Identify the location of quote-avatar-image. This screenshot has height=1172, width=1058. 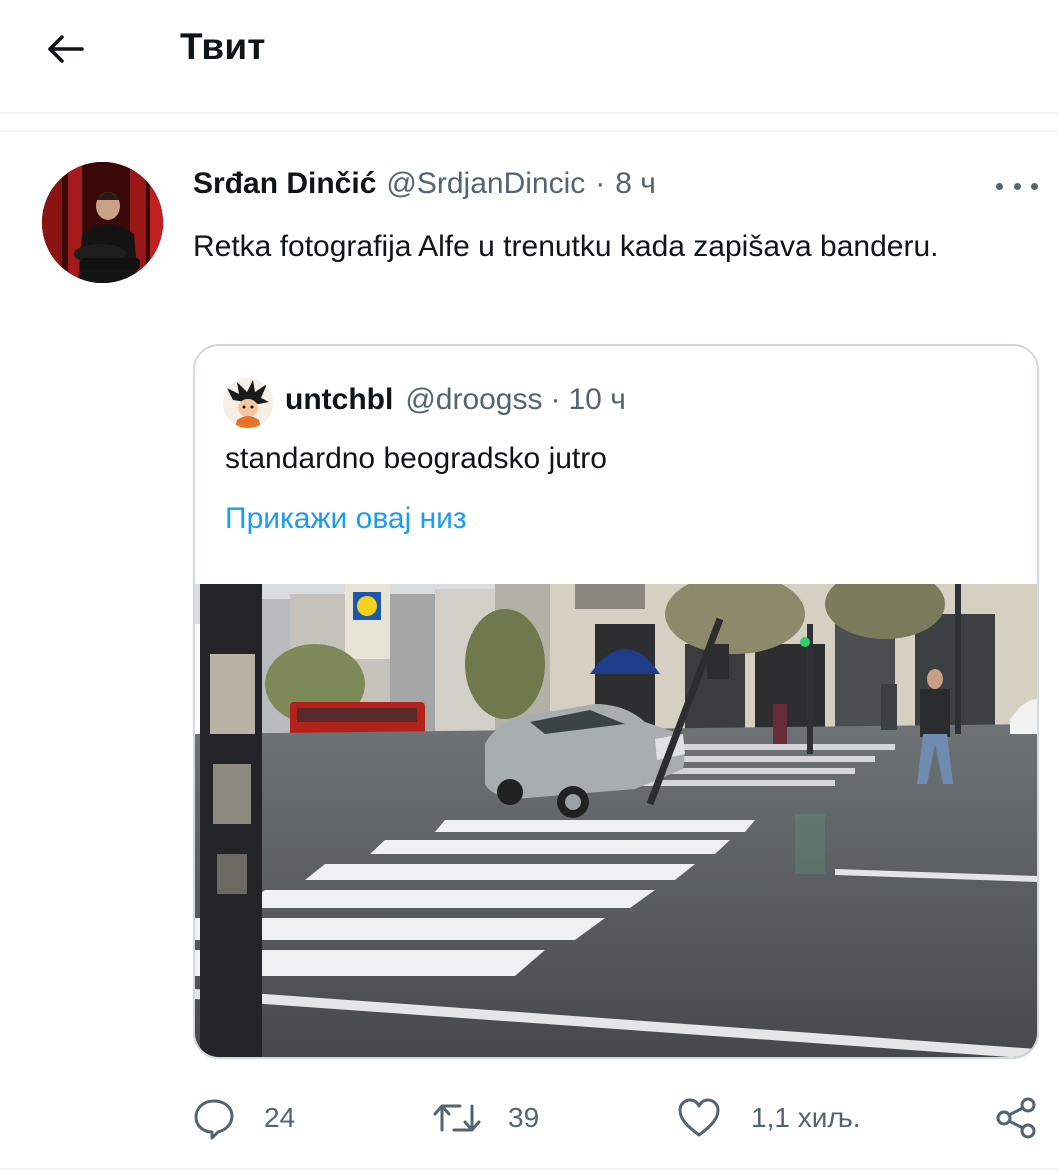
(248, 403).